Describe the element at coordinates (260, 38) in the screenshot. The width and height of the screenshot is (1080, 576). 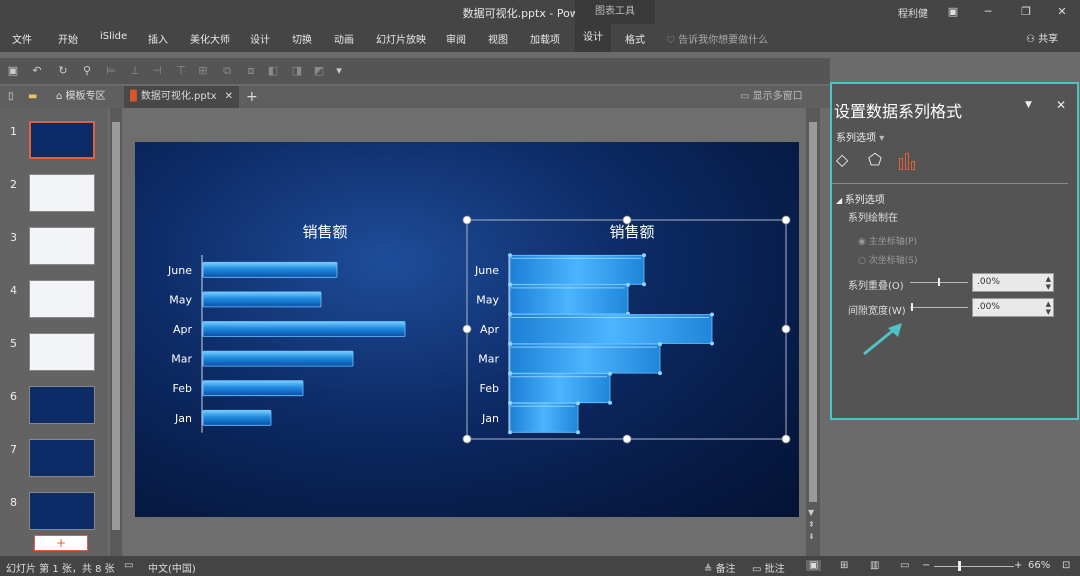
I see `tab-design: 设计` at that location.